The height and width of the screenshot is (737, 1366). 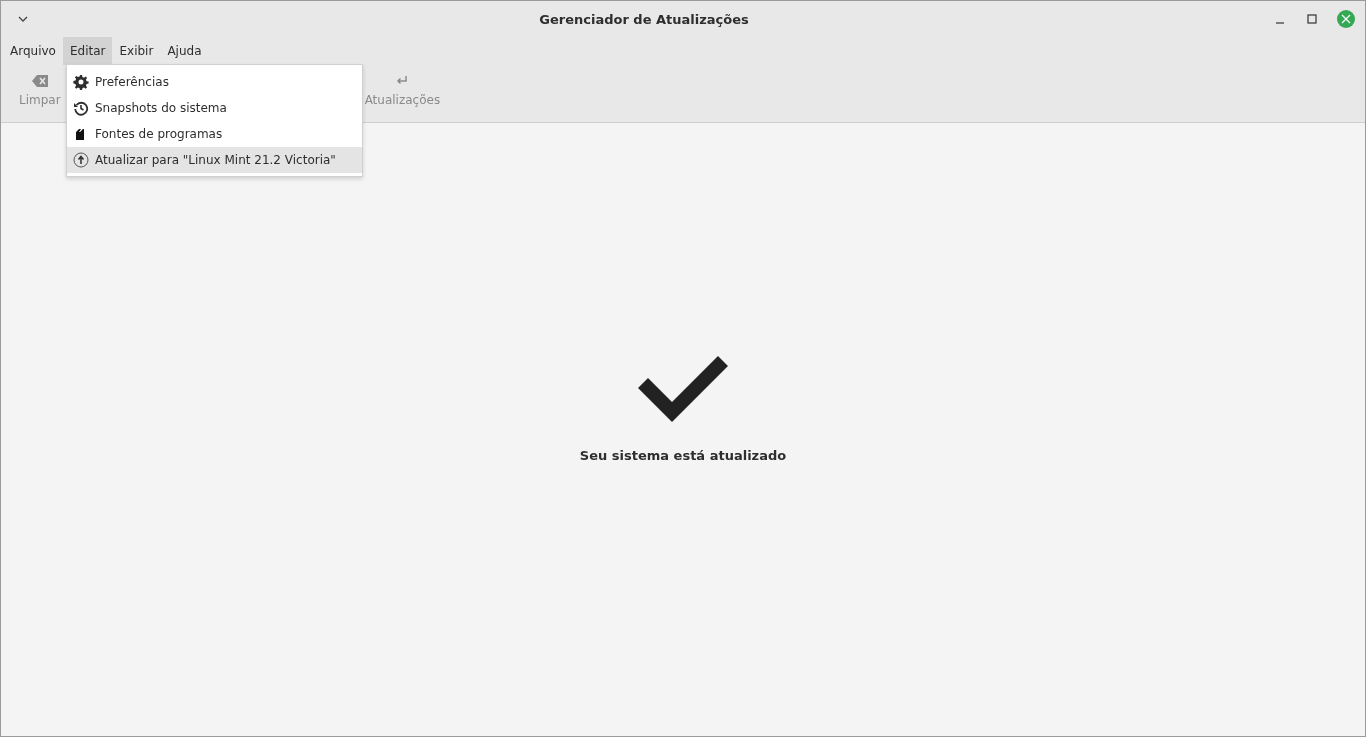 I want to click on return-arrow-icon, so click(x=402, y=81).